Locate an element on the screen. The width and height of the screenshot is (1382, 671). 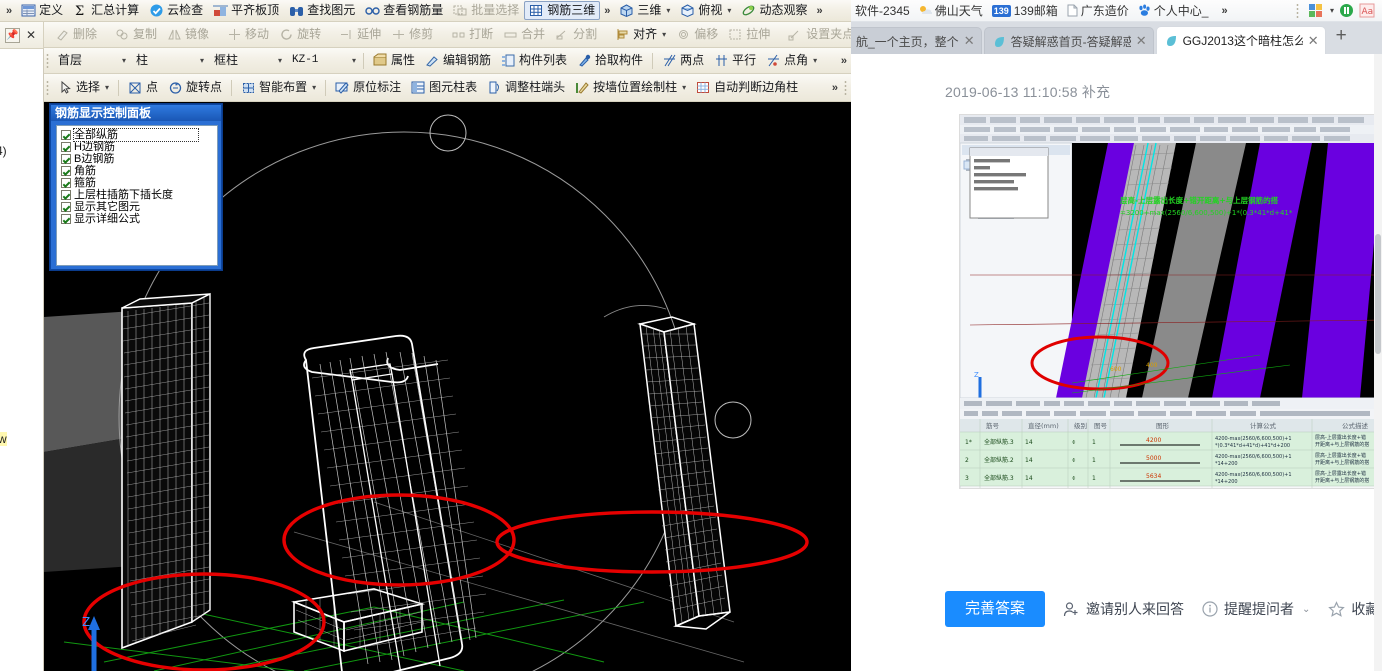
select-component-name: KZ-1 ▾ is located at coordinates (323, 60).